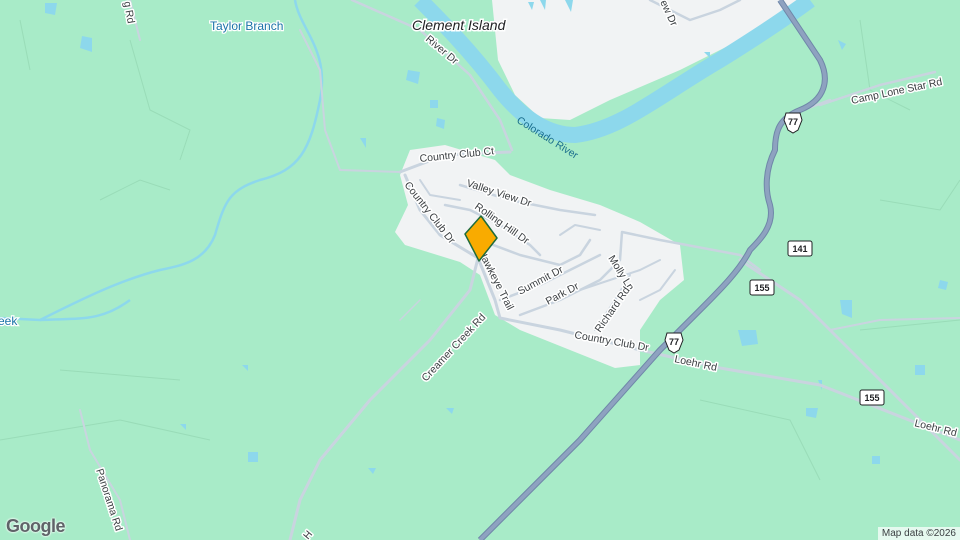 This screenshot has height=540, width=960. I want to click on tx155-shield-a: 155, so click(762, 287).